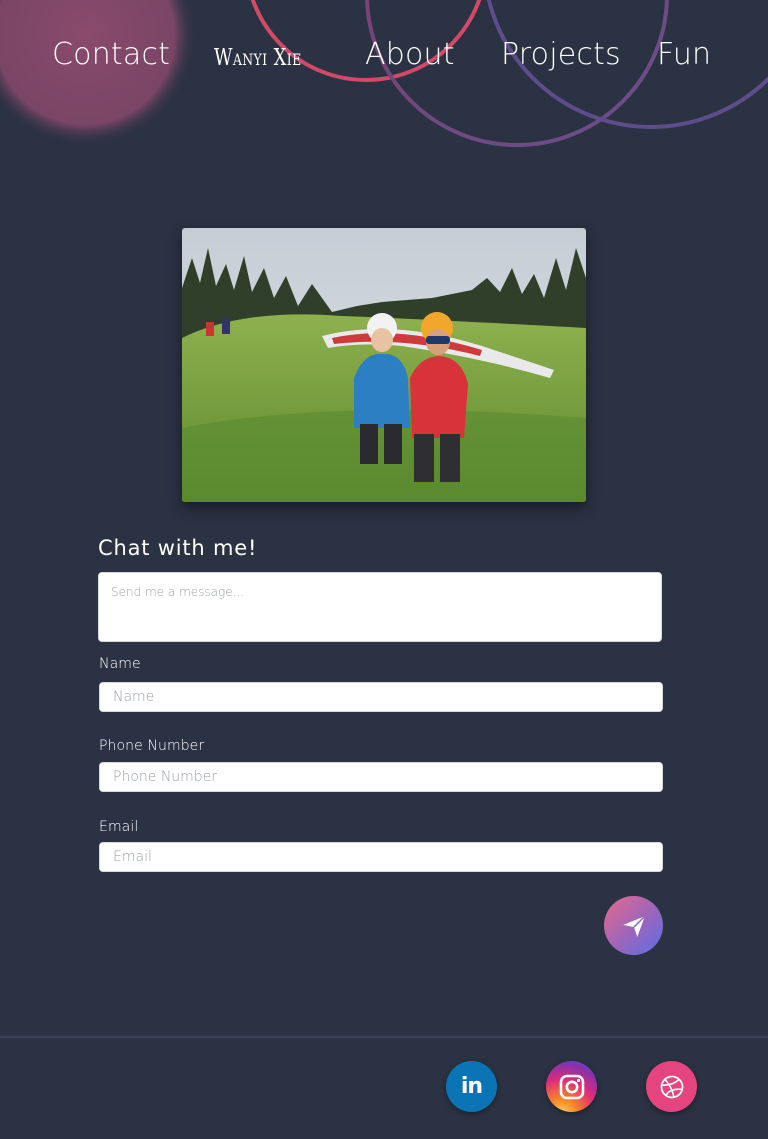 This screenshot has height=1139, width=768. I want to click on nav-about: About, so click(410, 55).